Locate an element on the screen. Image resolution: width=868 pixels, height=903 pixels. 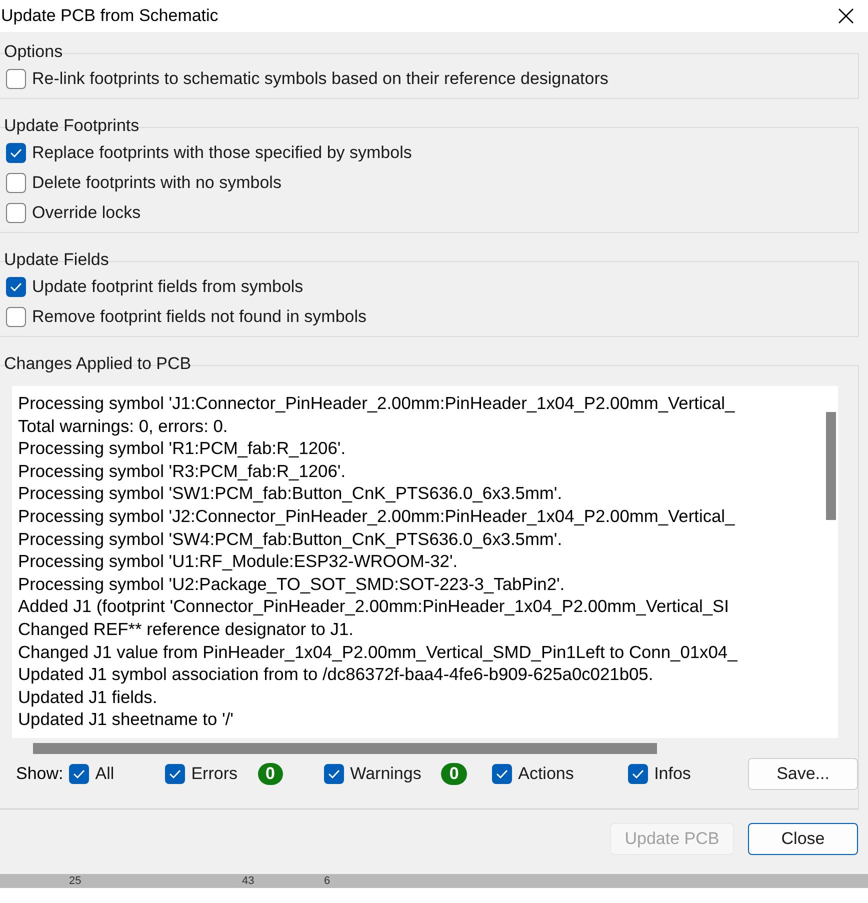
filter-label: Errors is located at coordinates (214, 774).